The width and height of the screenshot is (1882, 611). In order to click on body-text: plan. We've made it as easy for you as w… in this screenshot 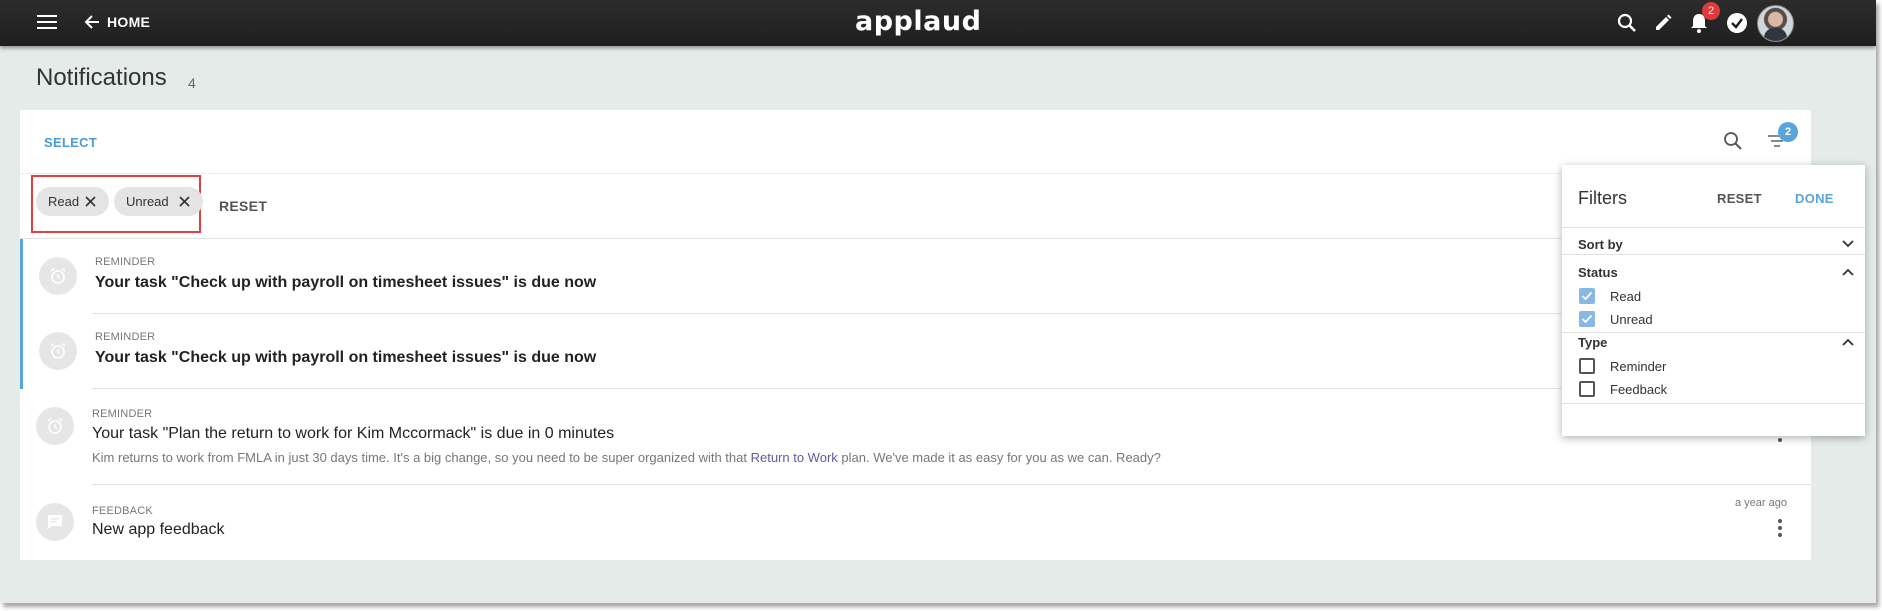, I will do `click(999, 457)`.